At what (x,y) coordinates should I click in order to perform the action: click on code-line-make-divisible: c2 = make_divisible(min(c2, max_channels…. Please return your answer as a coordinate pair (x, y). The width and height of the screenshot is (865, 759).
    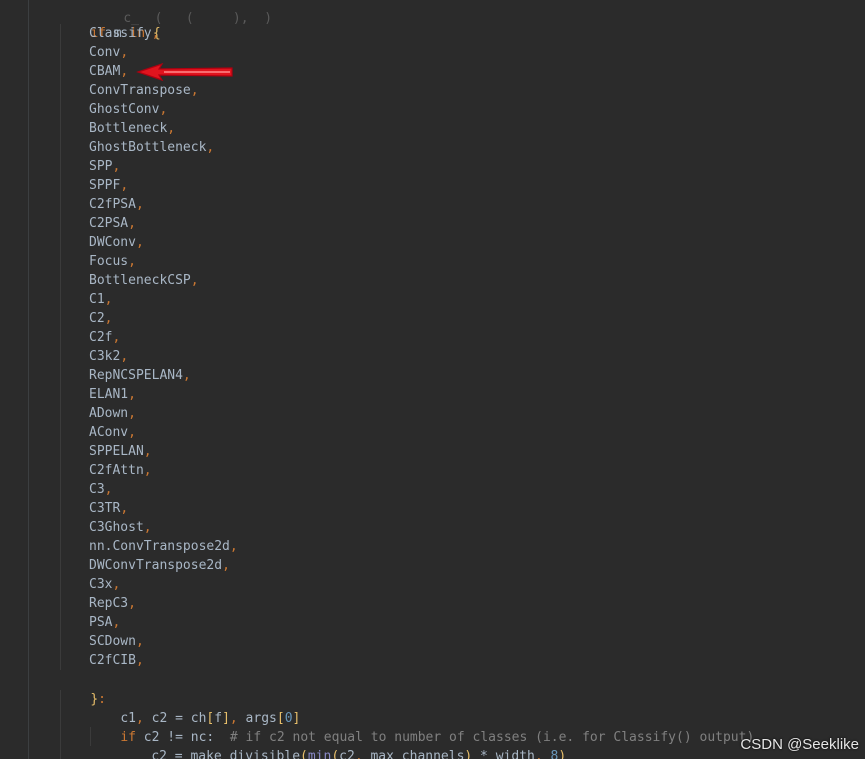
    Looking at the image, I should click on (343, 743).